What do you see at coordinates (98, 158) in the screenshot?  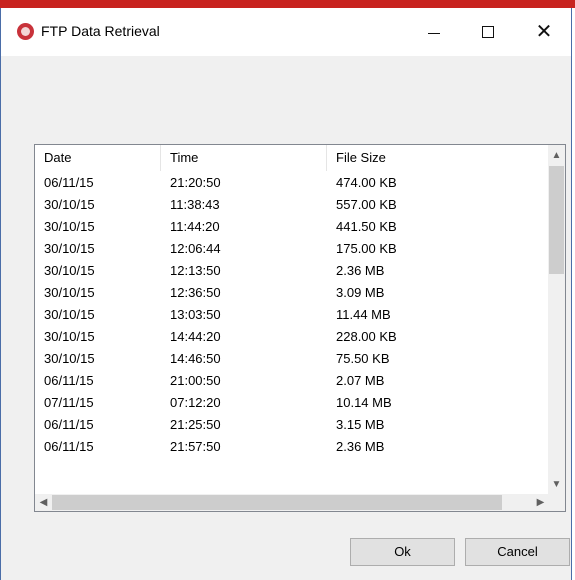 I see `column-header-date: Date` at bounding box center [98, 158].